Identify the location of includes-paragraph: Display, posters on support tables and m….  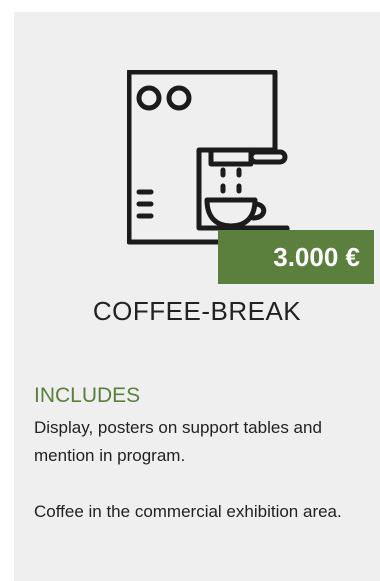
(178, 441).